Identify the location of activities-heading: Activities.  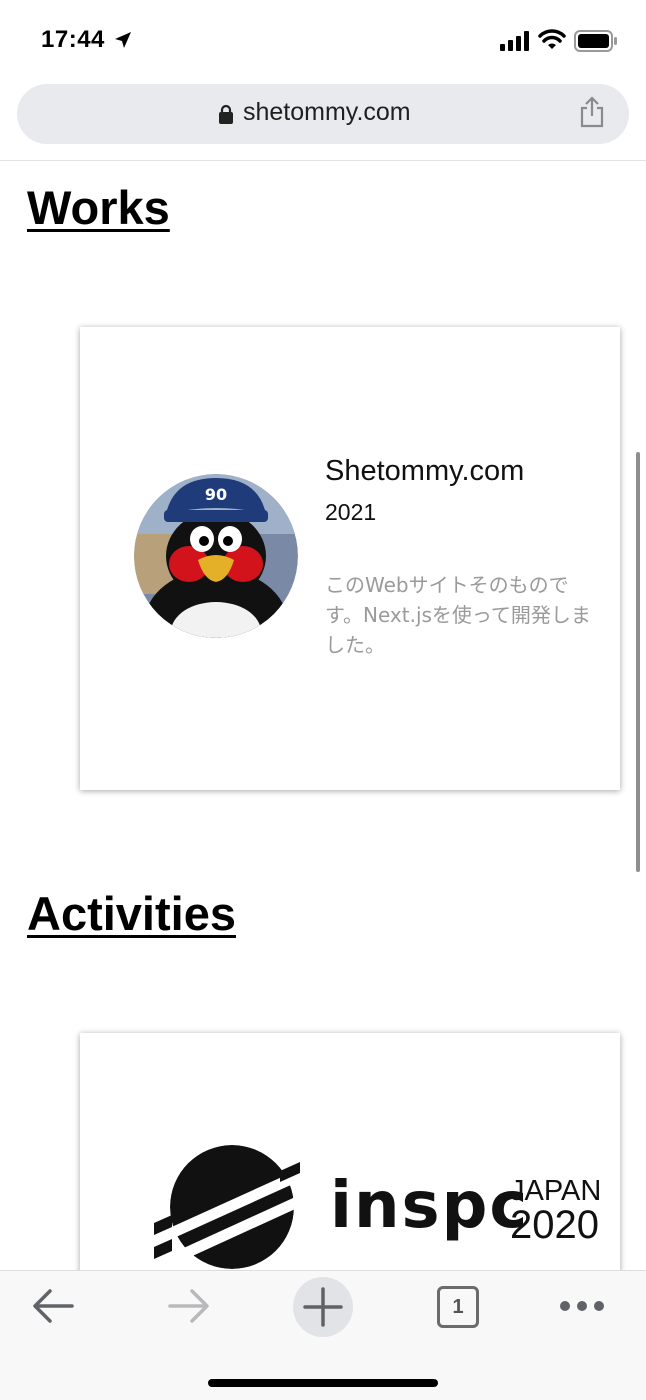
(131, 913).